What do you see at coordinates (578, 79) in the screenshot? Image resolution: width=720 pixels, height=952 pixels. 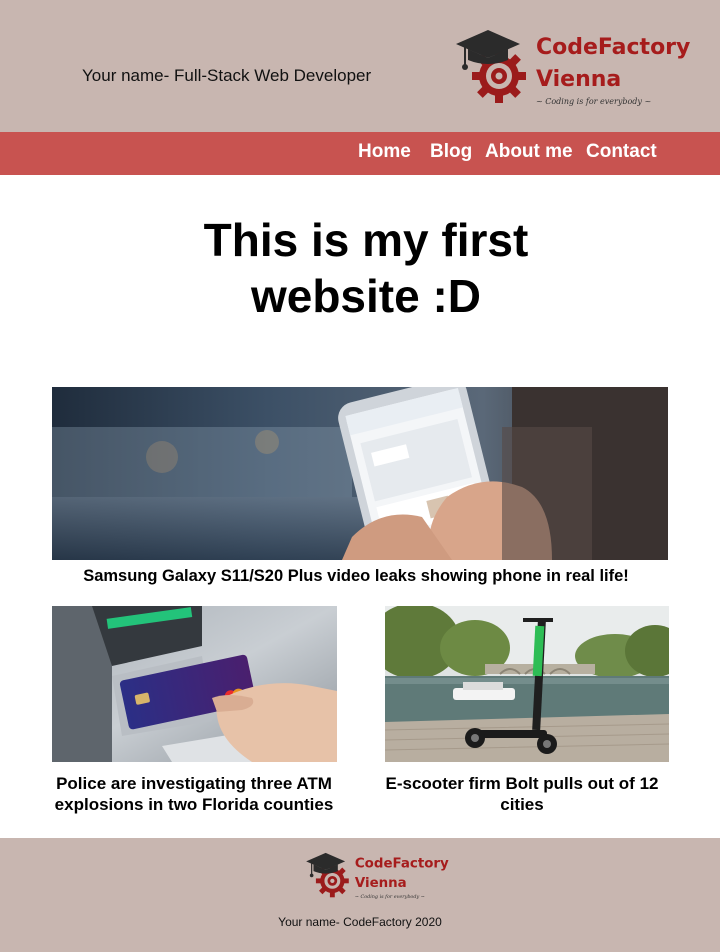 I see `logo-text-line2: Vienna` at bounding box center [578, 79].